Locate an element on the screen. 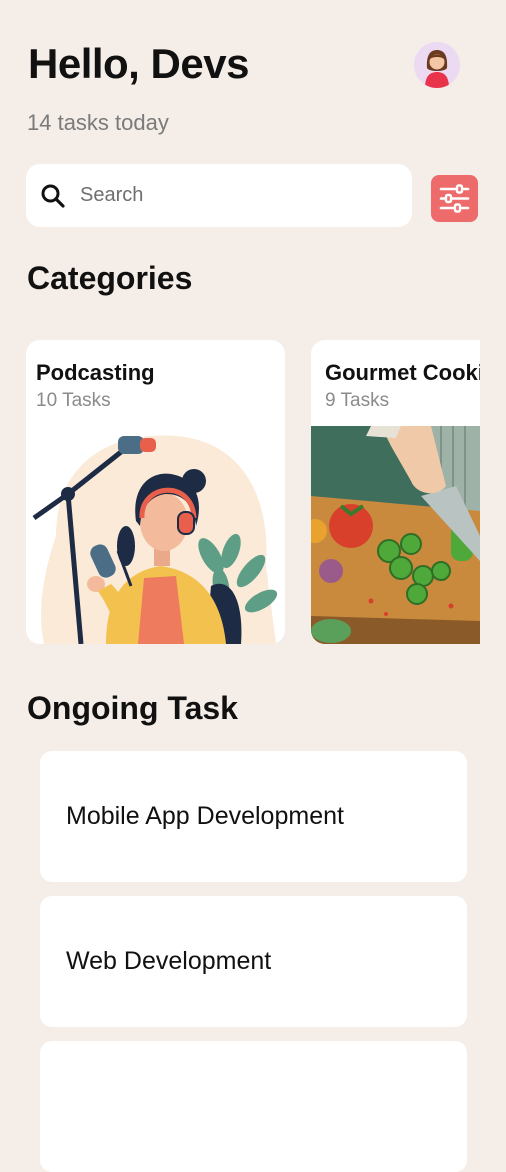 The image size is (506, 1172). category-name: Gourmet Cooking is located at coordinates (402, 372).